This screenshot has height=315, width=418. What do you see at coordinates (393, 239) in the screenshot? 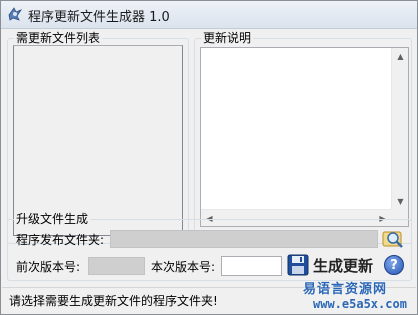
I see `browse-folder-button` at bounding box center [393, 239].